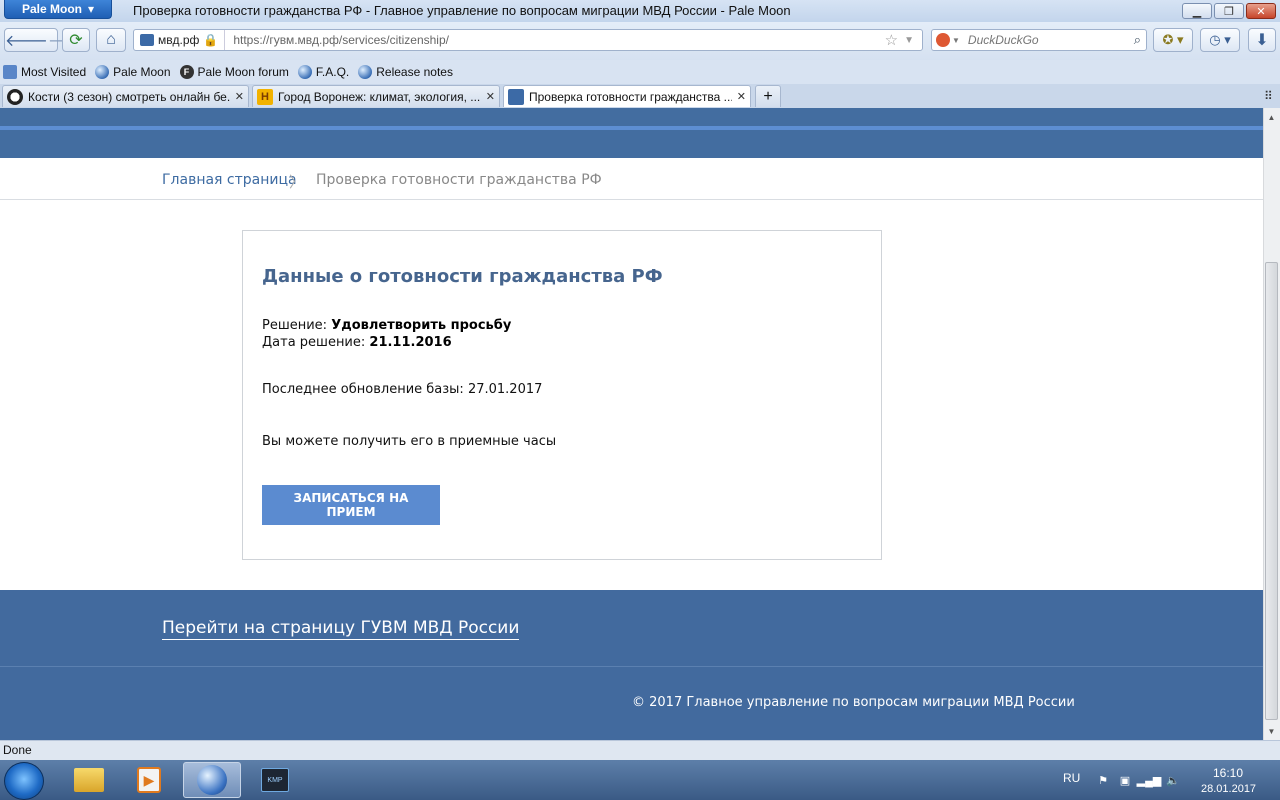  Describe the element at coordinates (1125, 780) in the screenshot. I see `power-icon: ▣` at that location.